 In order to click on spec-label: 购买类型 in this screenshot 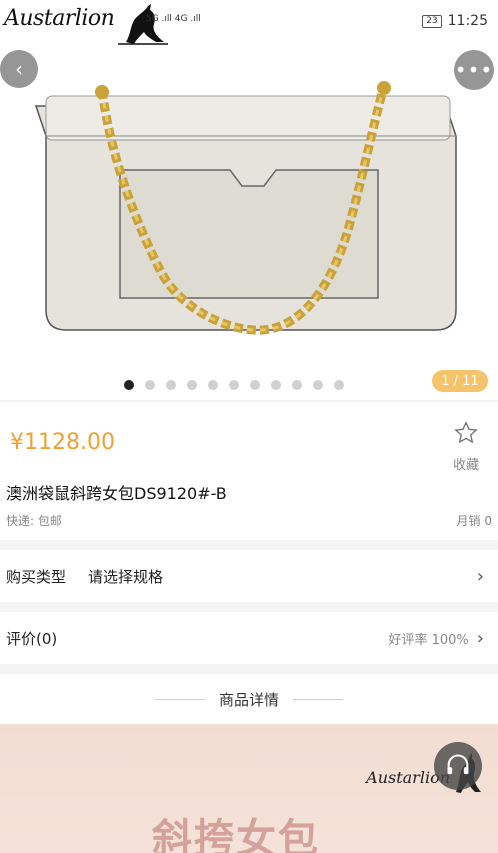, I will do `click(36, 576)`.